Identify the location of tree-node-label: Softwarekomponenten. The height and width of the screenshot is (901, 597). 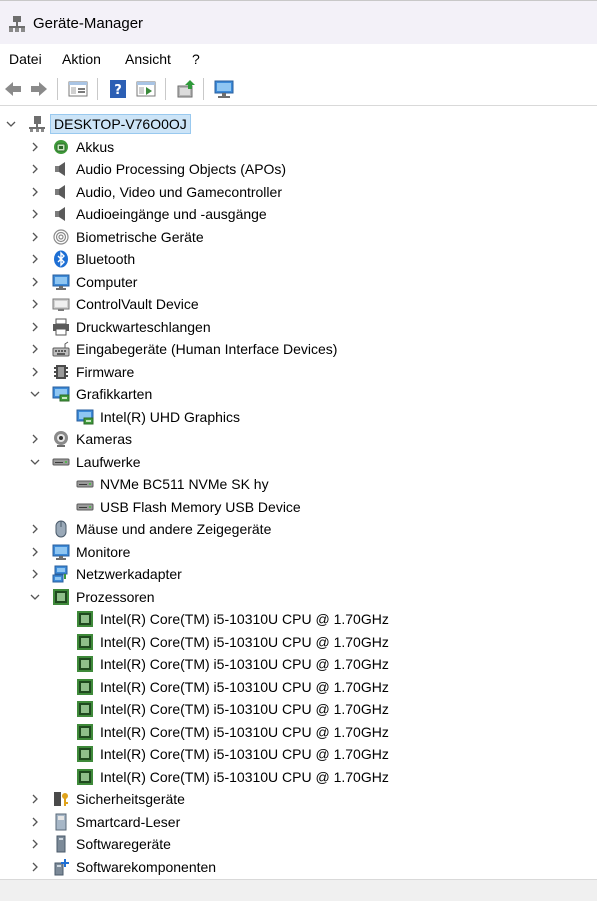
(146, 867).